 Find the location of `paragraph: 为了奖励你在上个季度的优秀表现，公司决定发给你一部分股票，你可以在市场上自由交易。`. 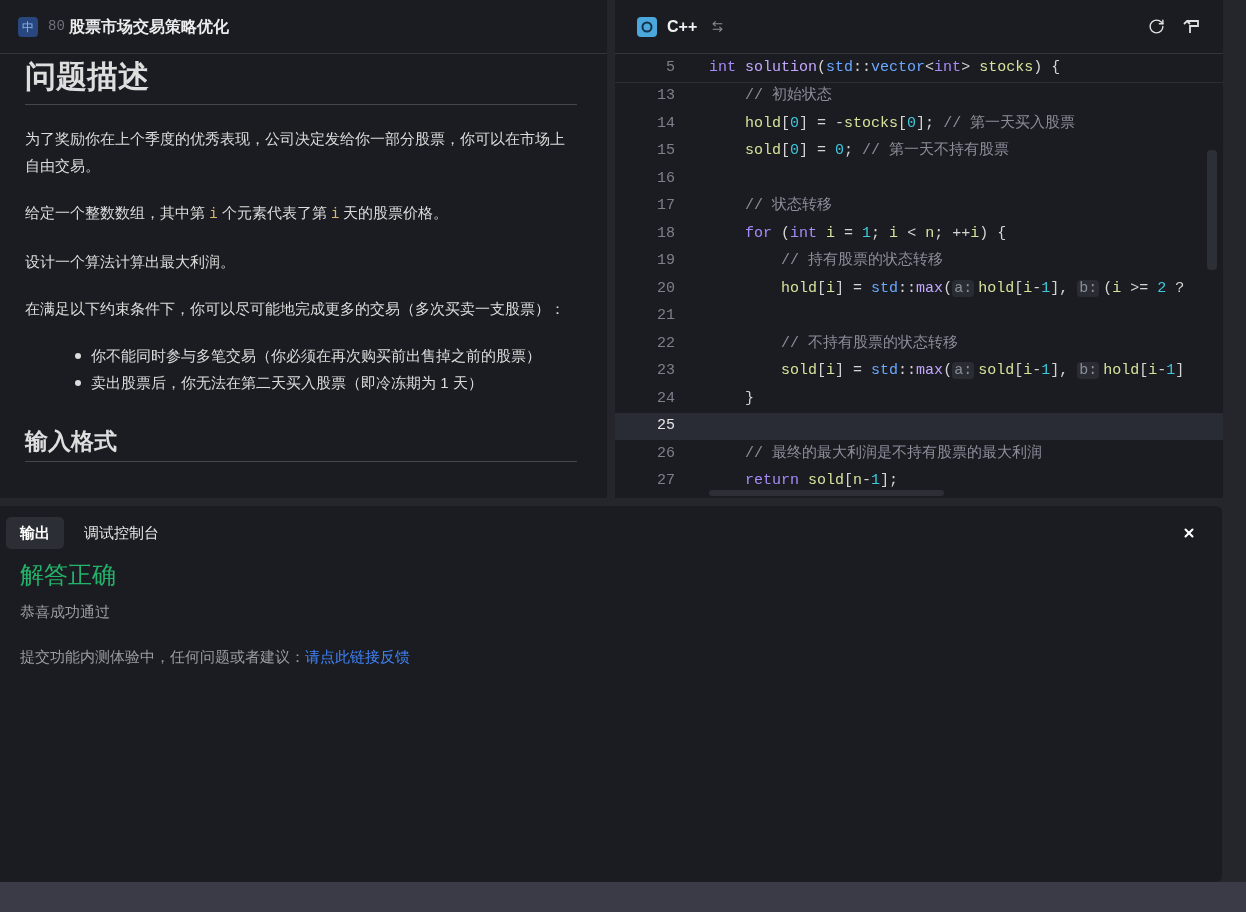

paragraph: 为了奖励你在上个季度的优秀表现，公司决定发给你一部分股票，你可以在市场上自由交易。 is located at coordinates (295, 152).